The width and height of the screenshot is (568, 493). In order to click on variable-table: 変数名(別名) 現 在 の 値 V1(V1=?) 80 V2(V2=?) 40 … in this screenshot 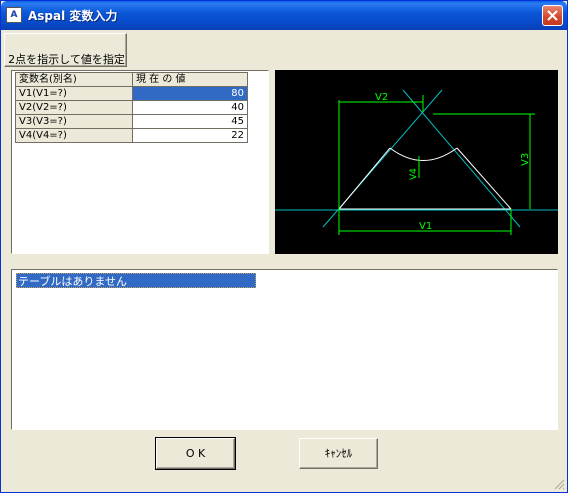, I will do `click(131, 107)`.